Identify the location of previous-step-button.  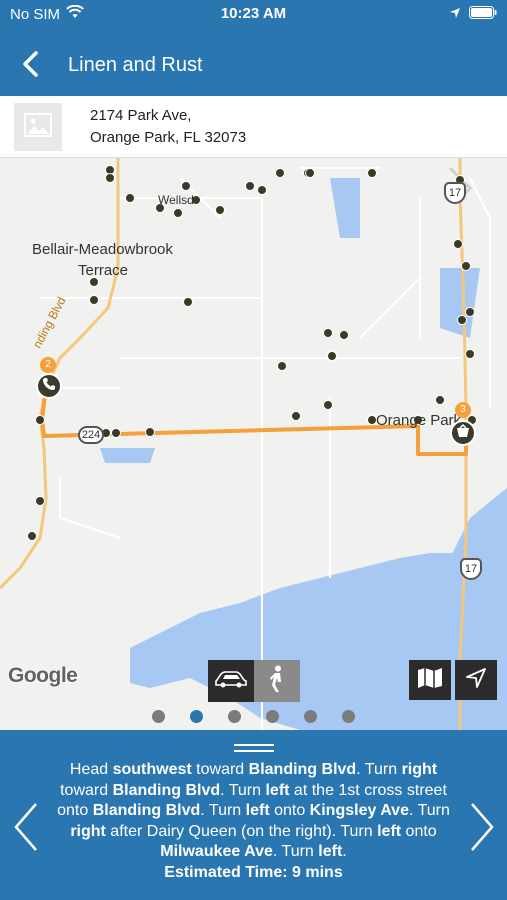
(26, 827).